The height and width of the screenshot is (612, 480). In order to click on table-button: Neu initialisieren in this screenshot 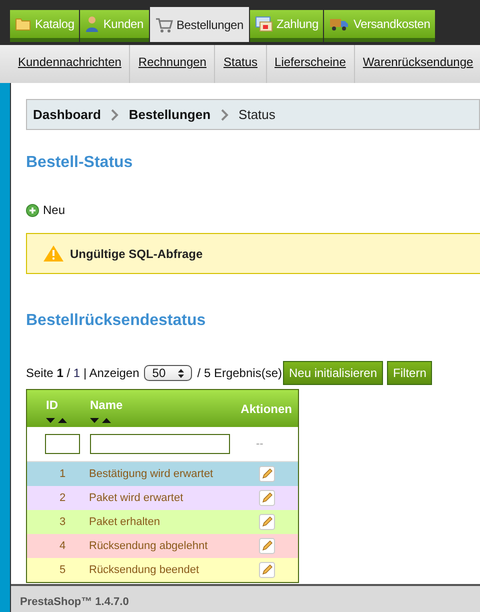, I will do `click(333, 373)`.